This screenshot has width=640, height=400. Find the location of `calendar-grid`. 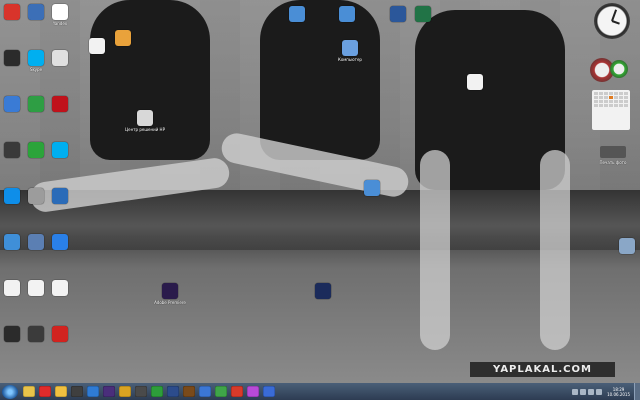

calendar-grid is located at coordinates (611, 99).